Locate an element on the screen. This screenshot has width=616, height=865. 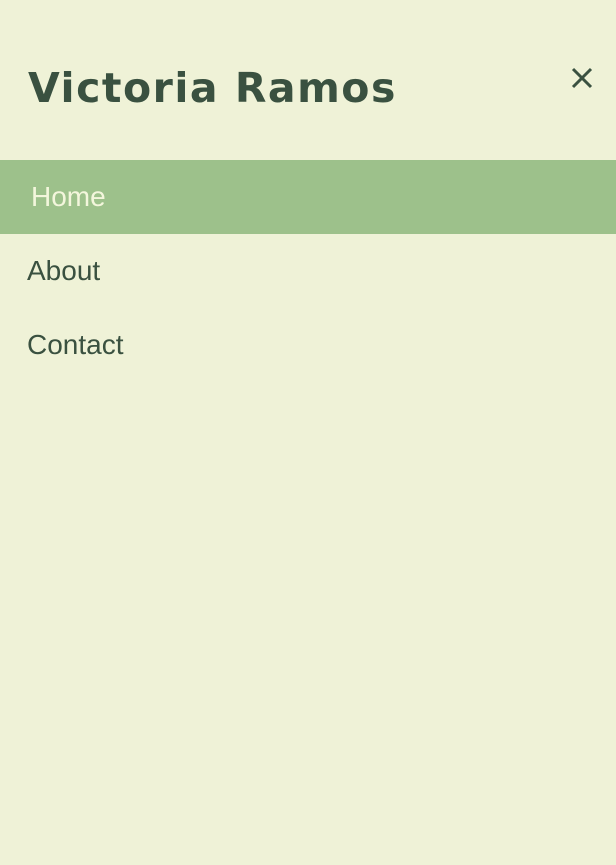
nav-item-about: About is located at coordinates (308, 271).